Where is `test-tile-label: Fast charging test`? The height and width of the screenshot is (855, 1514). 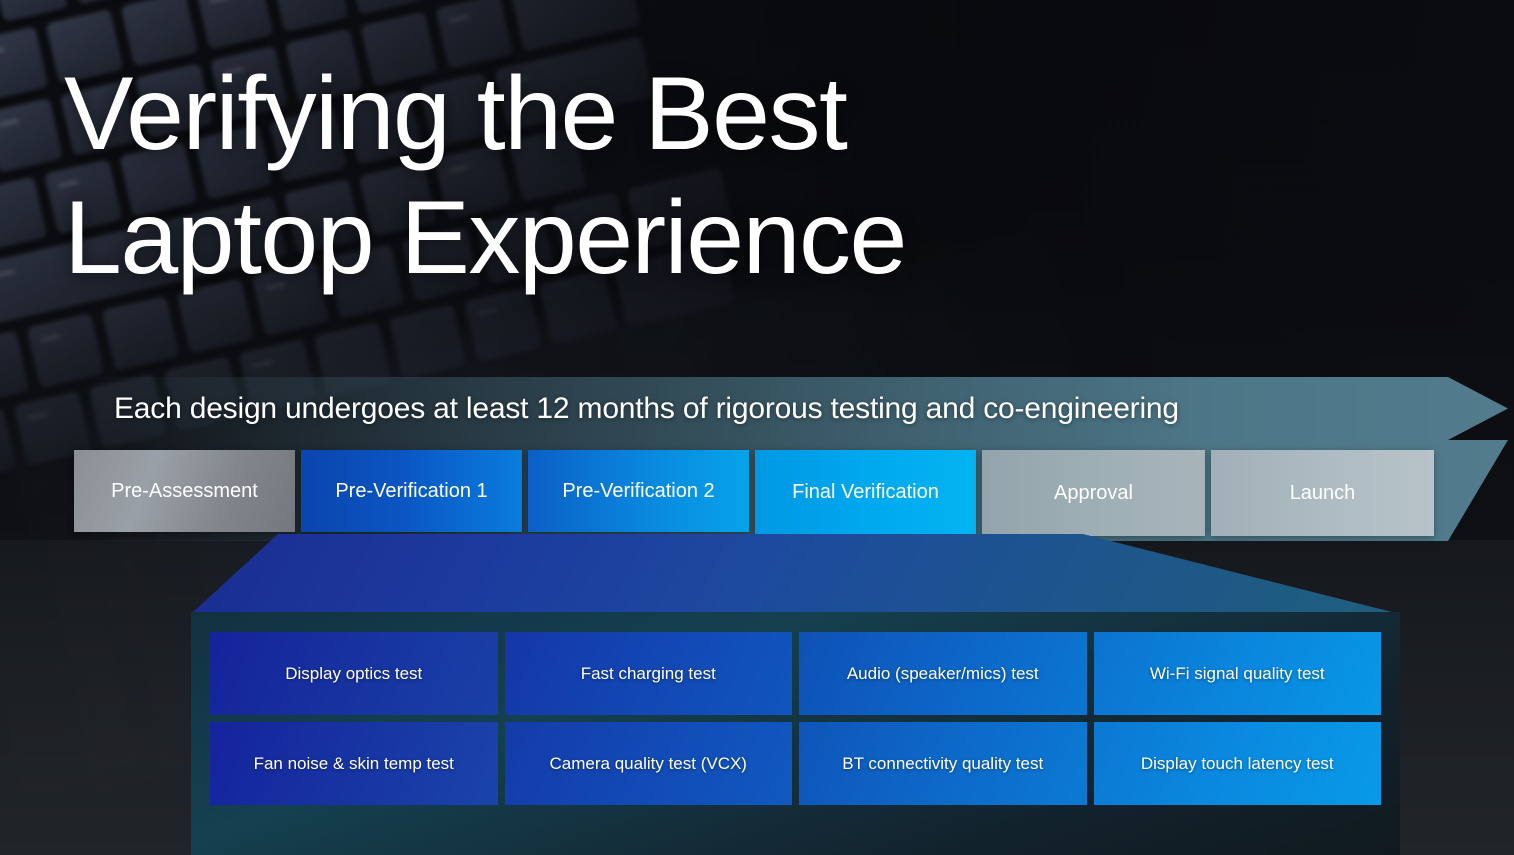
test-tile-label: Fast charging test is located at coordinates (648, 673).